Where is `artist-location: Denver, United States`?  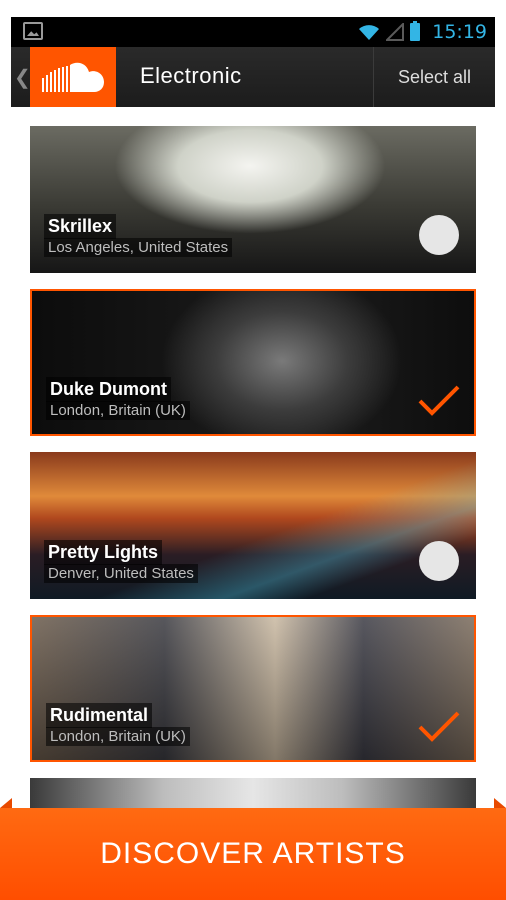
artist-location: Denver, United States is located at coordinates (121, 573).